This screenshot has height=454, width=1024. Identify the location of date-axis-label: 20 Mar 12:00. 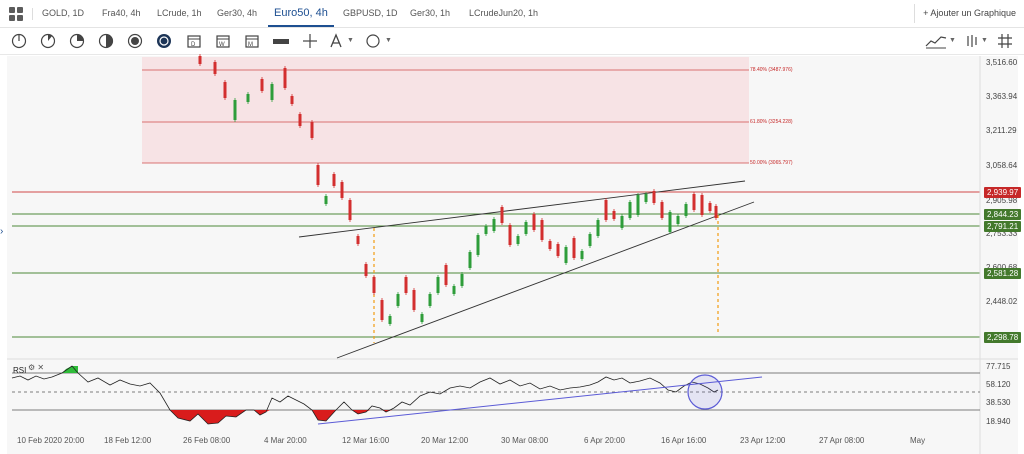
(445, 440).